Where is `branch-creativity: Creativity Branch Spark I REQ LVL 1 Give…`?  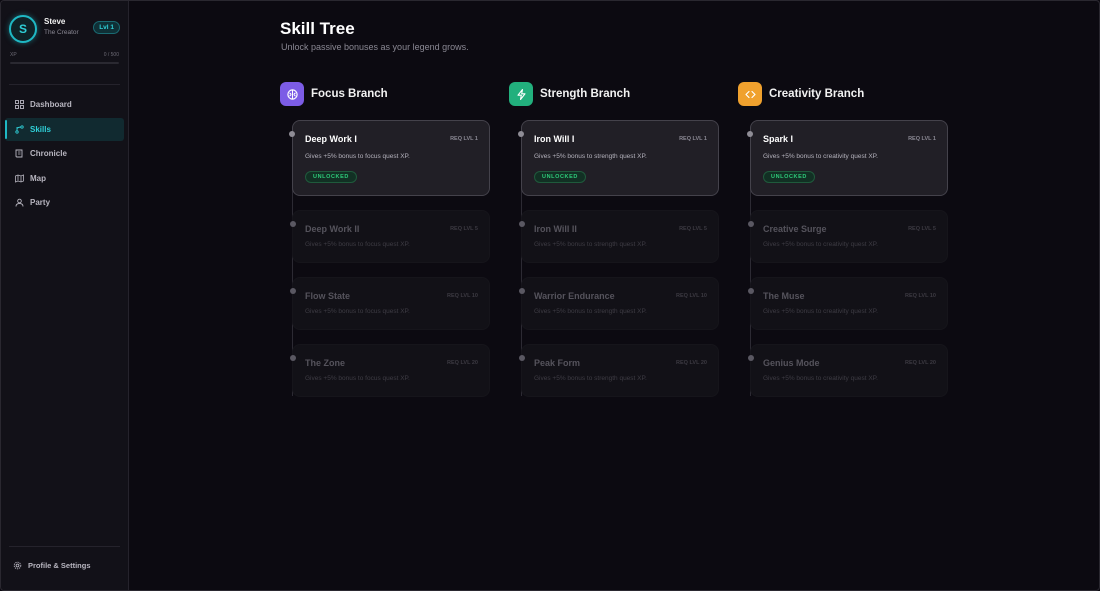 branch-creativity: Creativity Branch Spark I REQ LVL 1 Give… is located at coordinates (843, 239).